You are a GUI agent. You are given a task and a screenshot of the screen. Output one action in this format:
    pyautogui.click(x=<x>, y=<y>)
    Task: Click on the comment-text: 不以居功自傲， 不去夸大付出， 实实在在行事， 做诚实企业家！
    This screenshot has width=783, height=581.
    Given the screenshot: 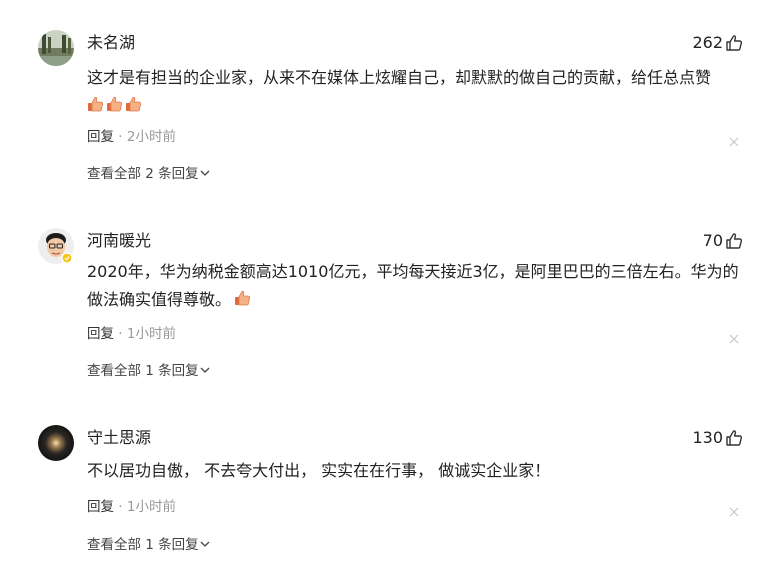 What is the action you would take?
    pyautogui.click(x=417, y=471)
    